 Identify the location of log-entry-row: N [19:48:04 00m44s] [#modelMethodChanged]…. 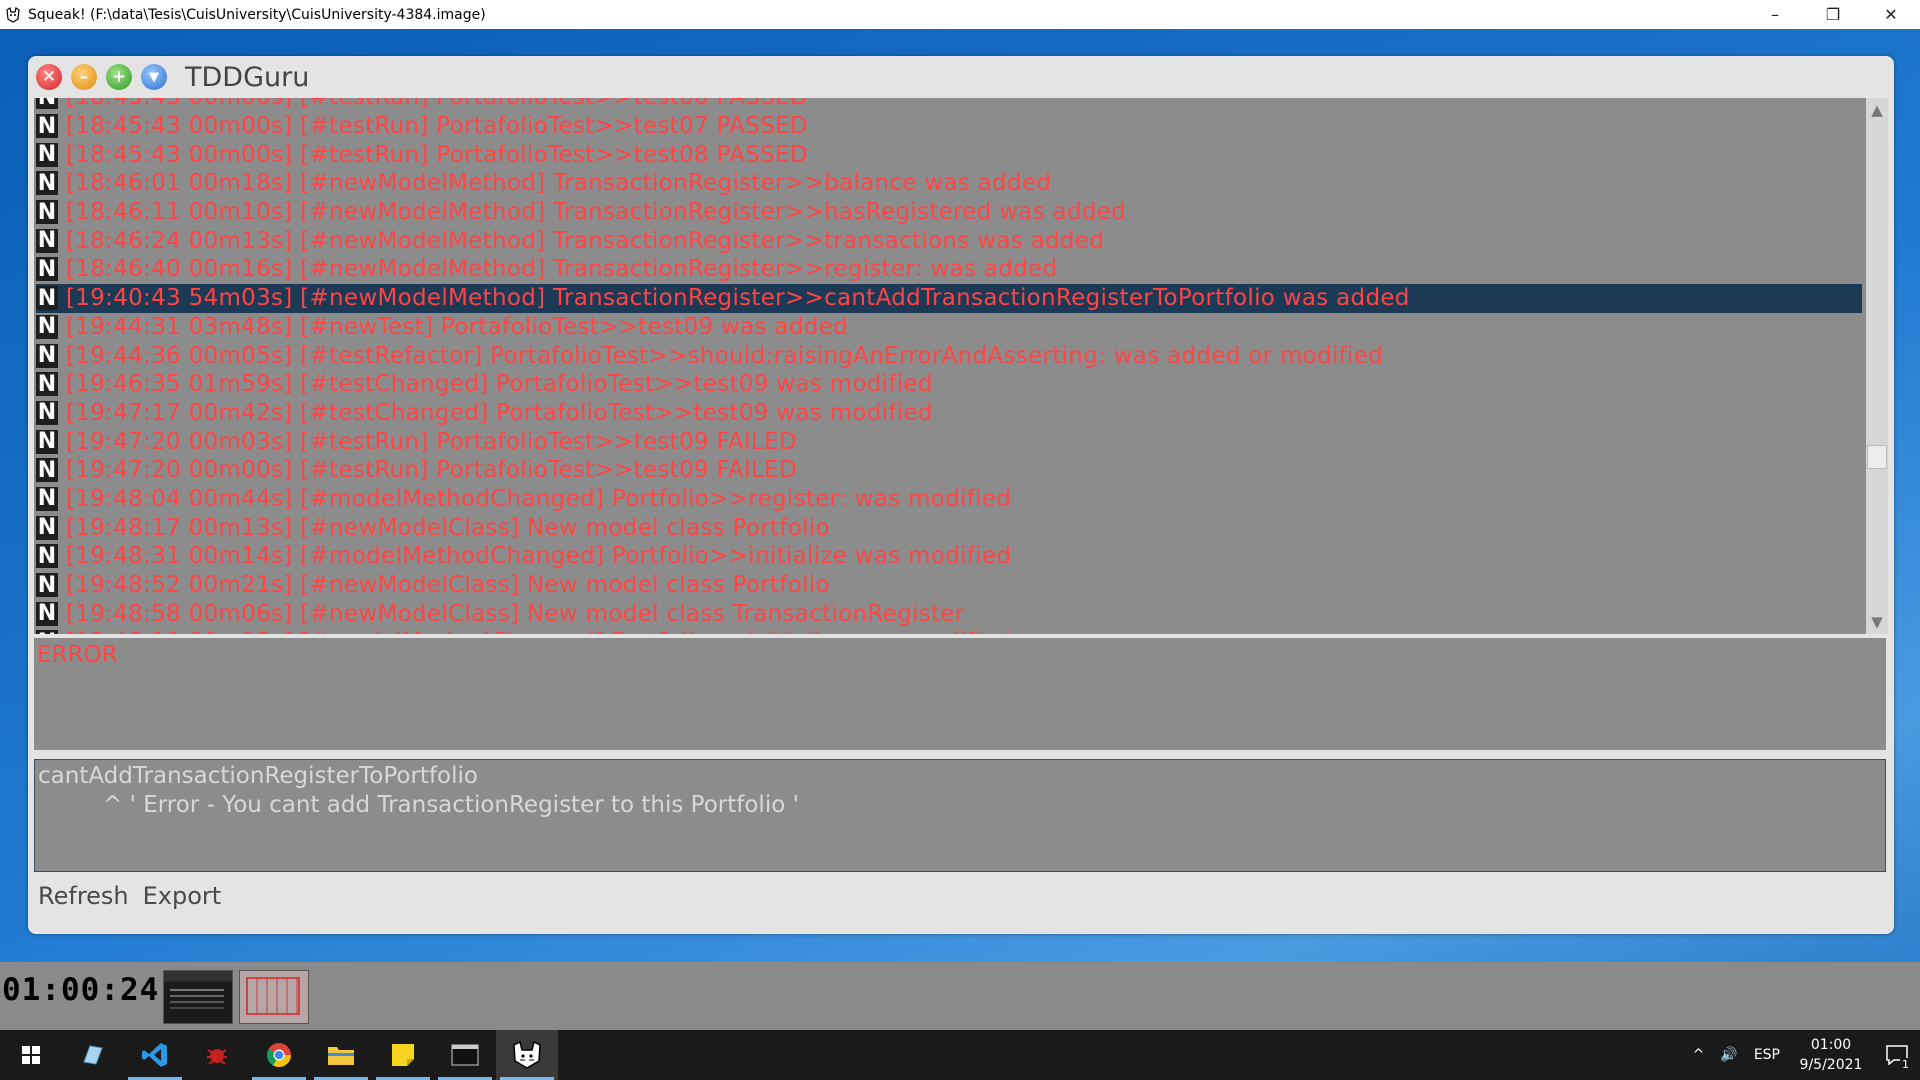
(949, 499).